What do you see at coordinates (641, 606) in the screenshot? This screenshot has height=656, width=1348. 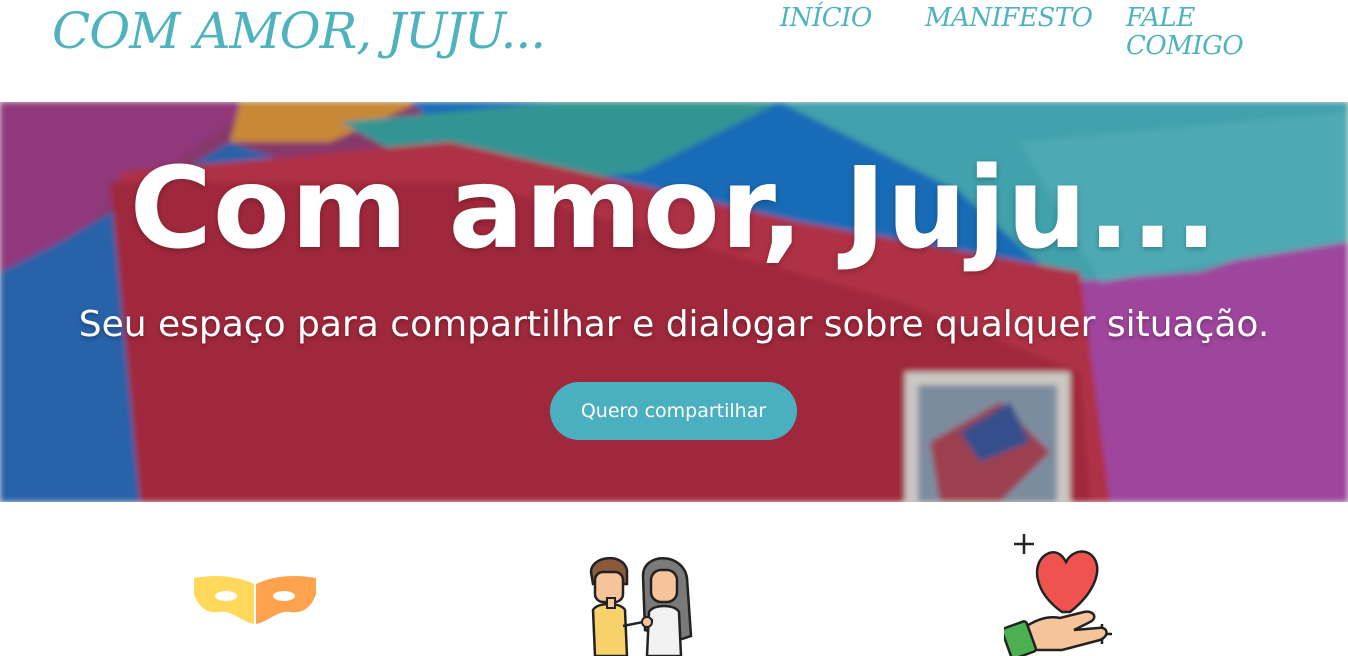 I see `couple-icon` at bounding box center [641, 606].